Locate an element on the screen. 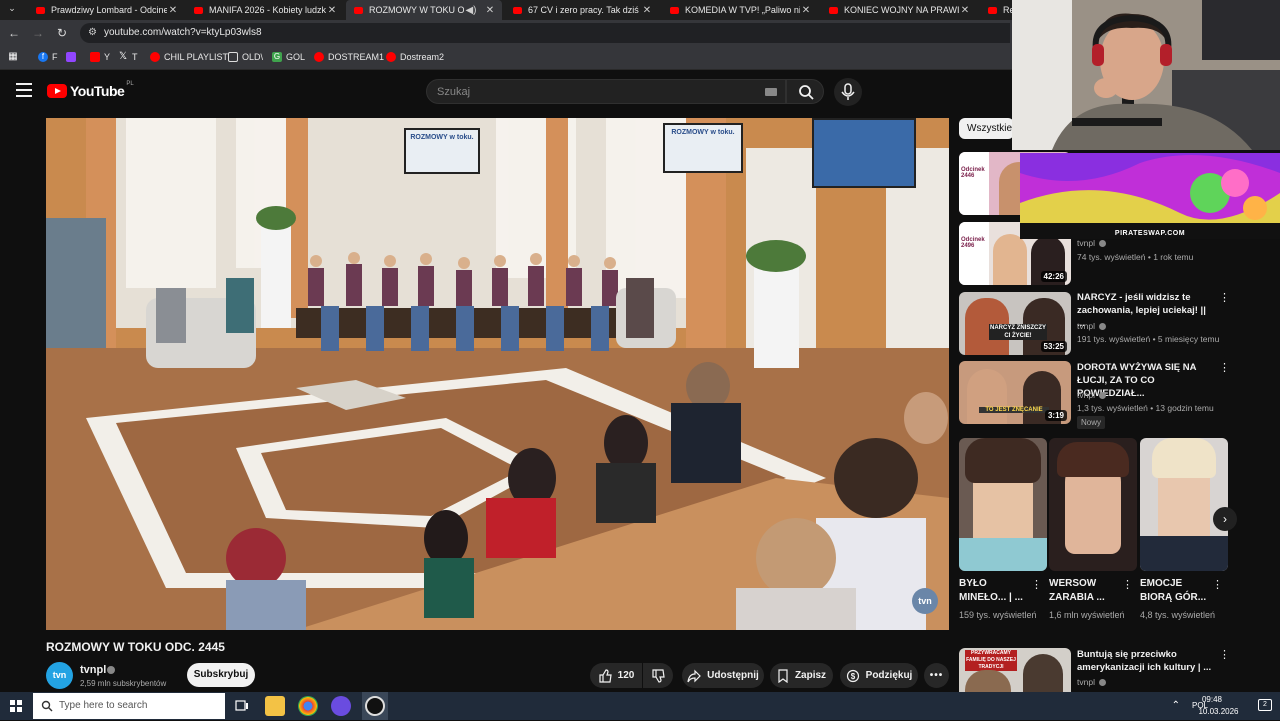  file-explorer-icon is located at coordinates (275, 706).